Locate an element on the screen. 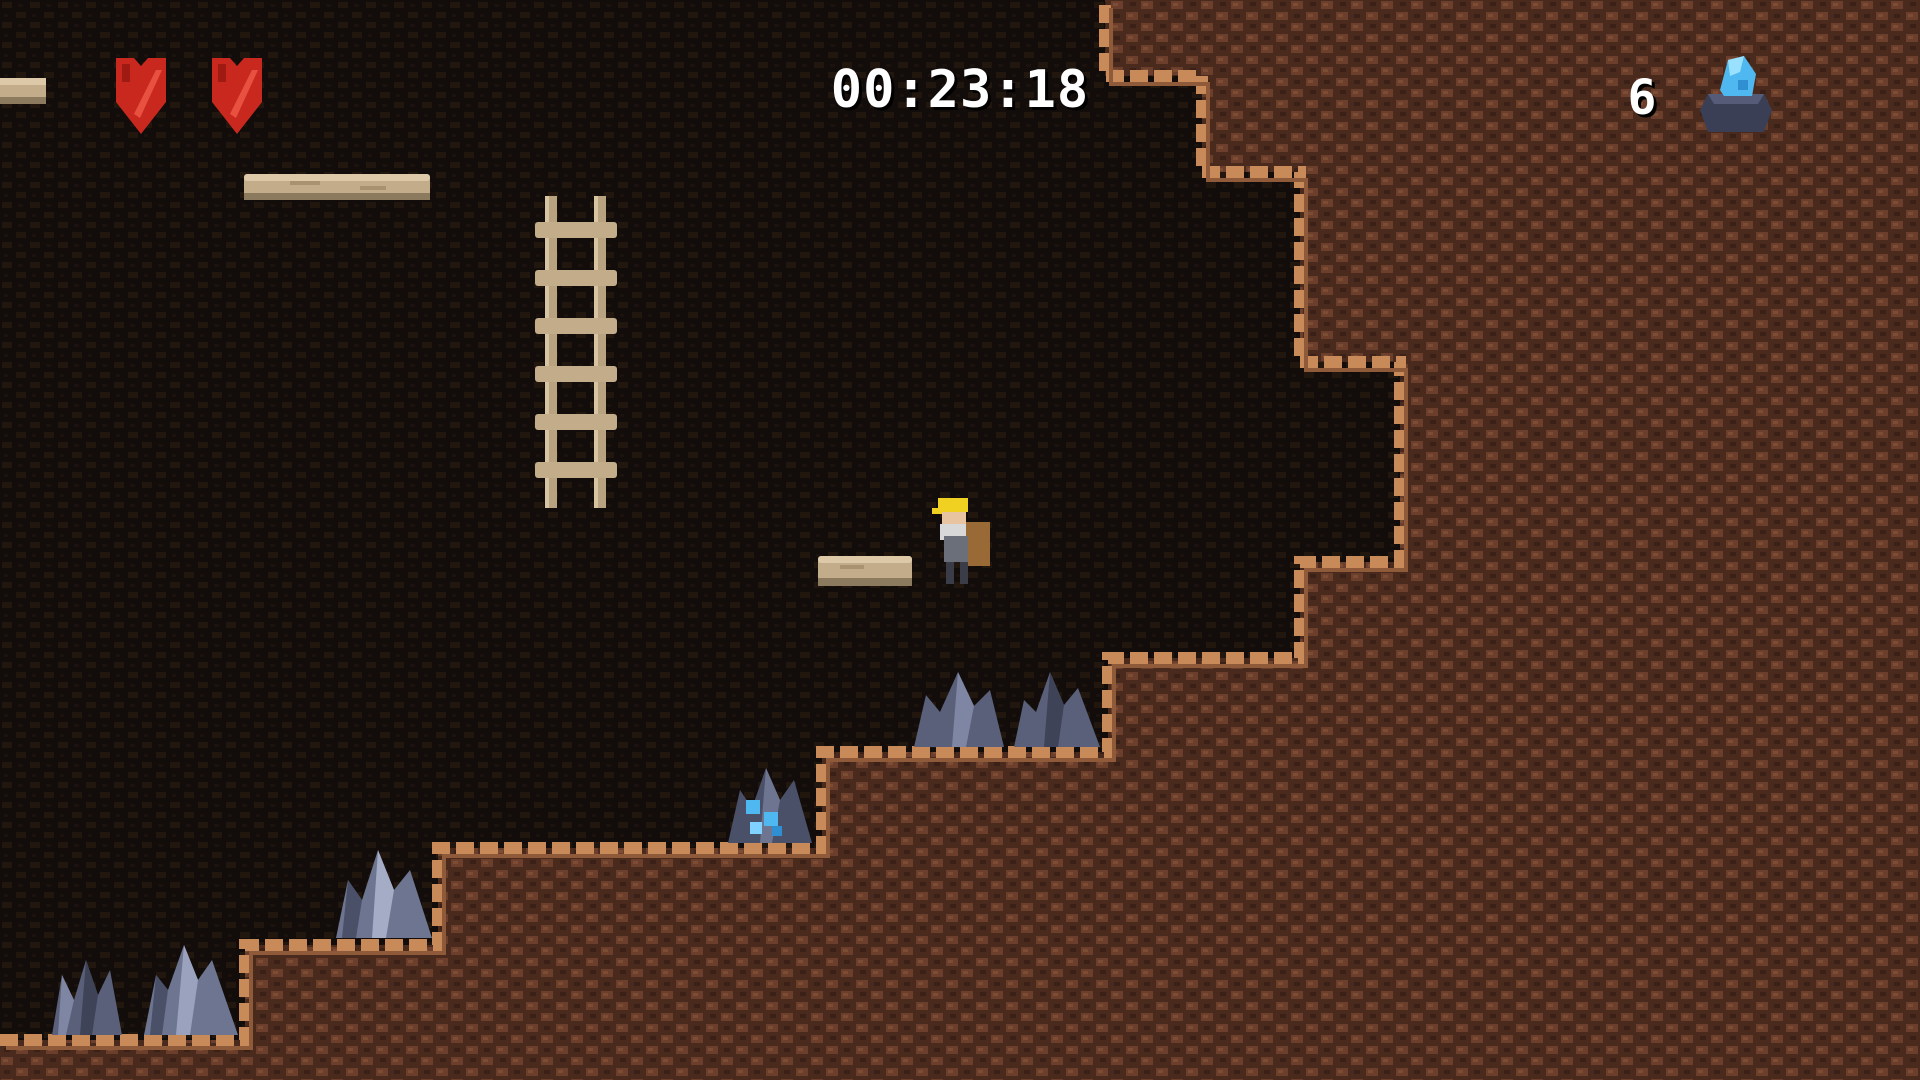 This screenshot has height=1080, width=1920. gem-counter: 6 is located at coordinates (1642, 98).